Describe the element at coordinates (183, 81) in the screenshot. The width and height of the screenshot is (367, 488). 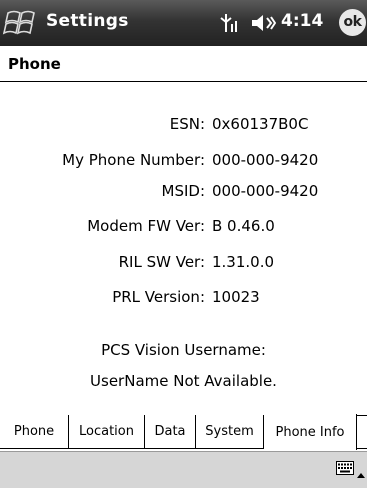
I see `header-divider` at that location.